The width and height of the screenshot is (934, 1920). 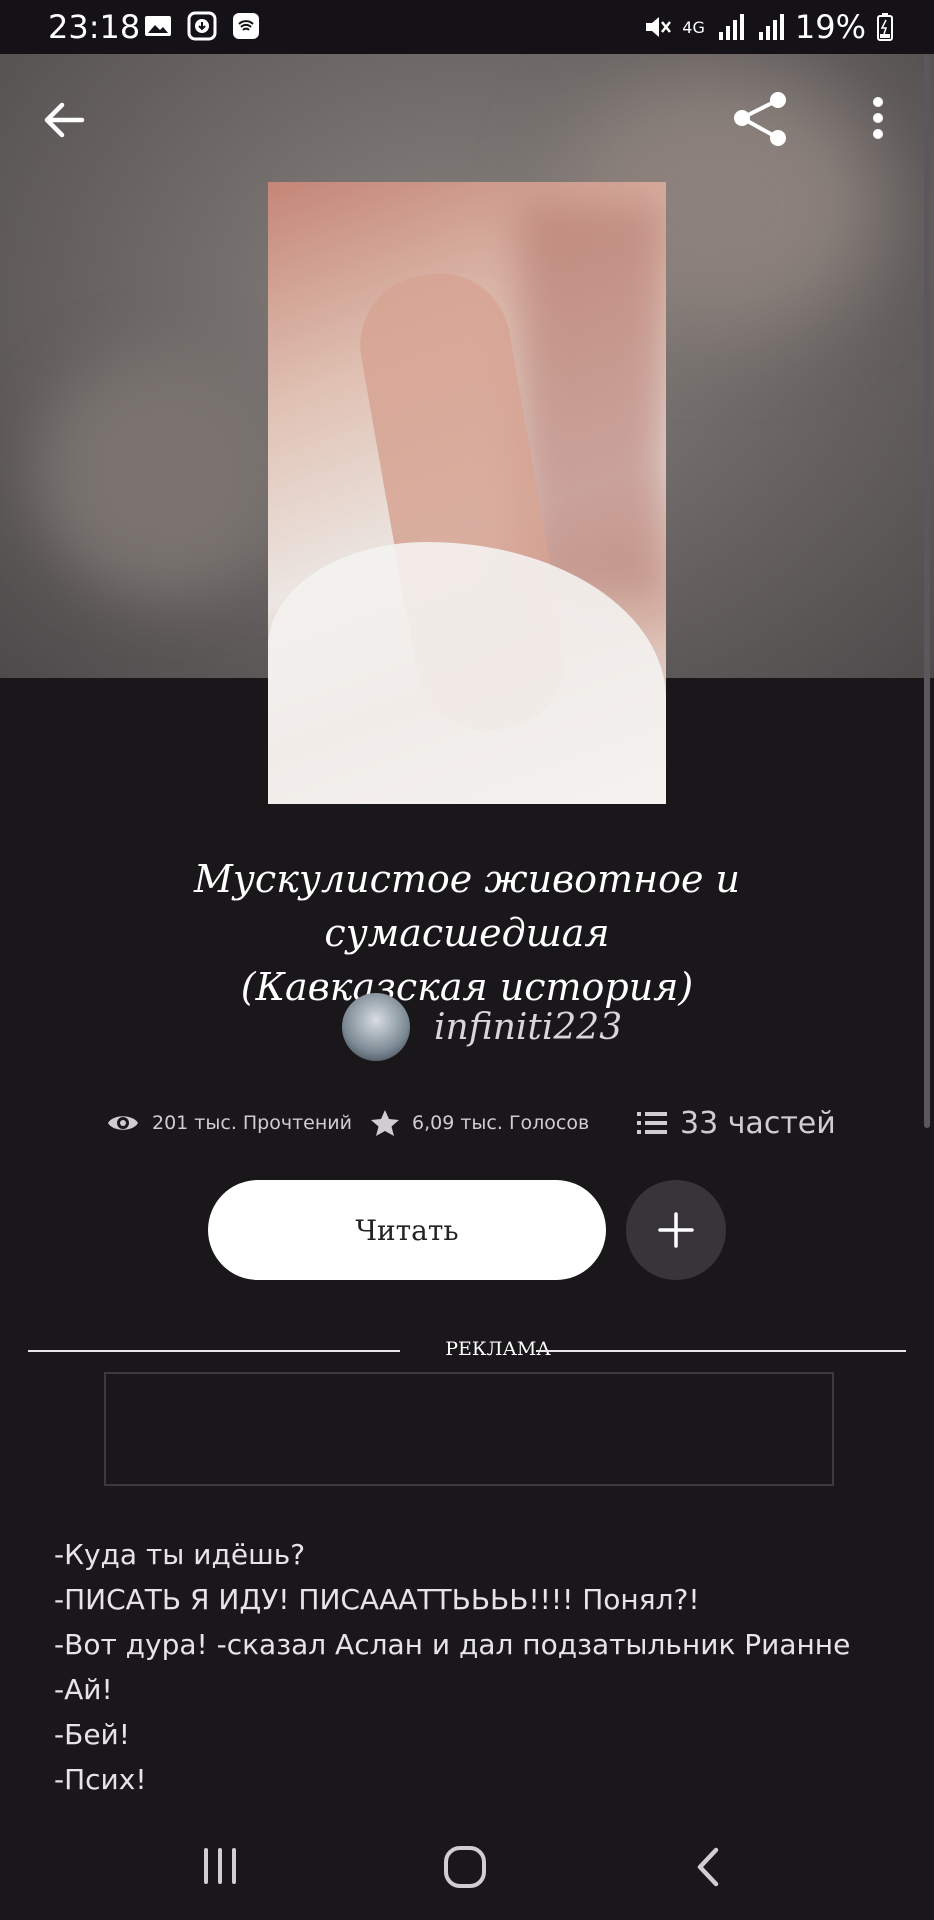 I want to click on story-line: -Куда ты идёшь?, so click(x=180, y=1554).